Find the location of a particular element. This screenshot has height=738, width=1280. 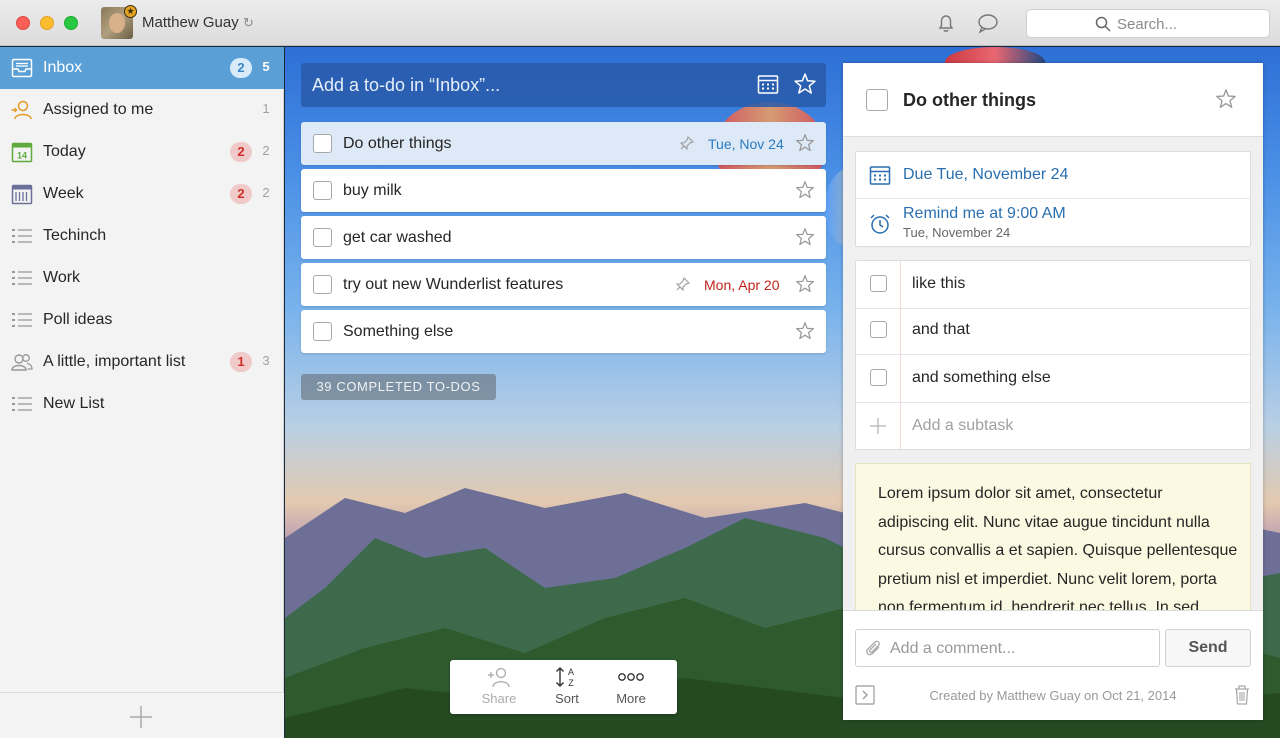

send-button: Send is located at coordinates (1208, 648).